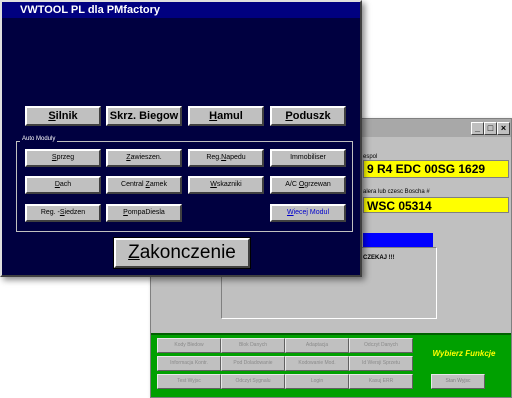 This screenshot has width=512, height=398. I want to click on roof-button: Dach, so click(63, 185).